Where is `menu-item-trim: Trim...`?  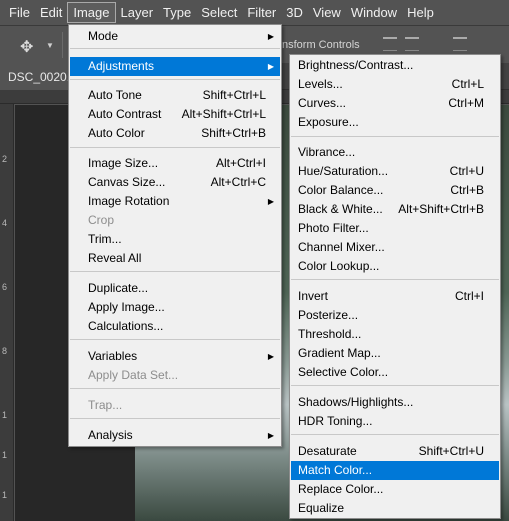
menu-item-trim: Trim... is located at coordinates (175, 239).